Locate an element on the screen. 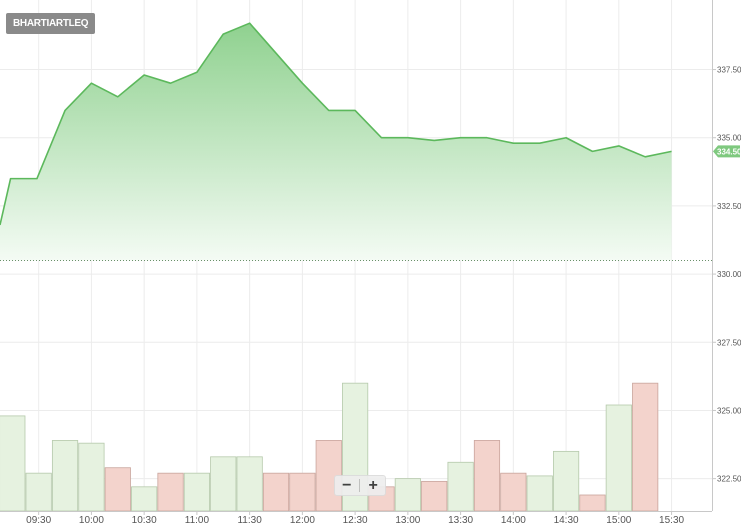 This screenshot has height=532, width=741. zoom-controls: − + is located at coordinates (360, 485).